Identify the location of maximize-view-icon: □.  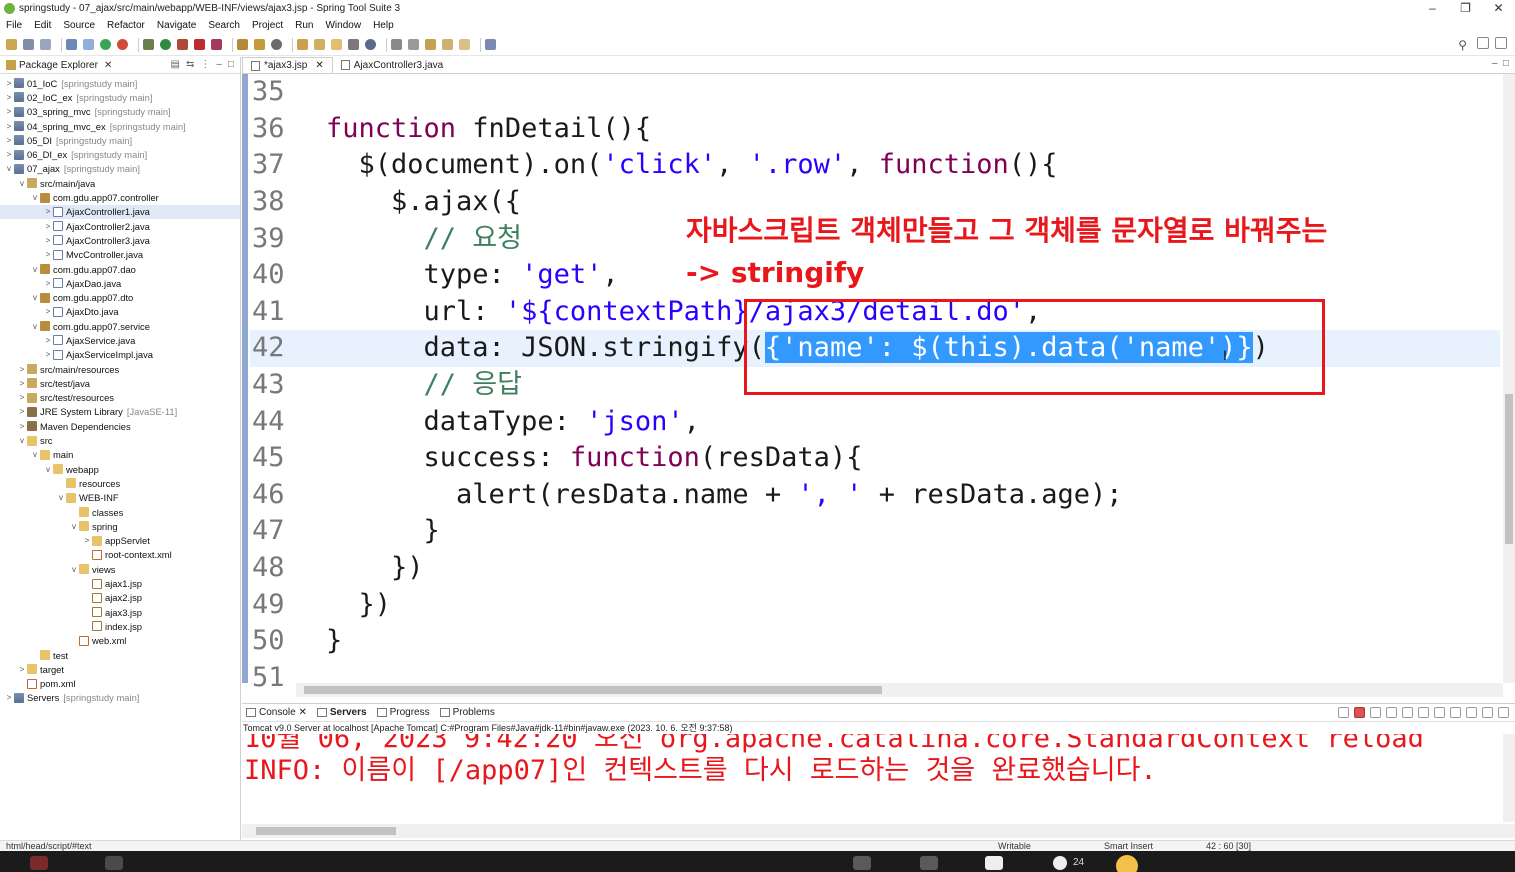
(231, 64).